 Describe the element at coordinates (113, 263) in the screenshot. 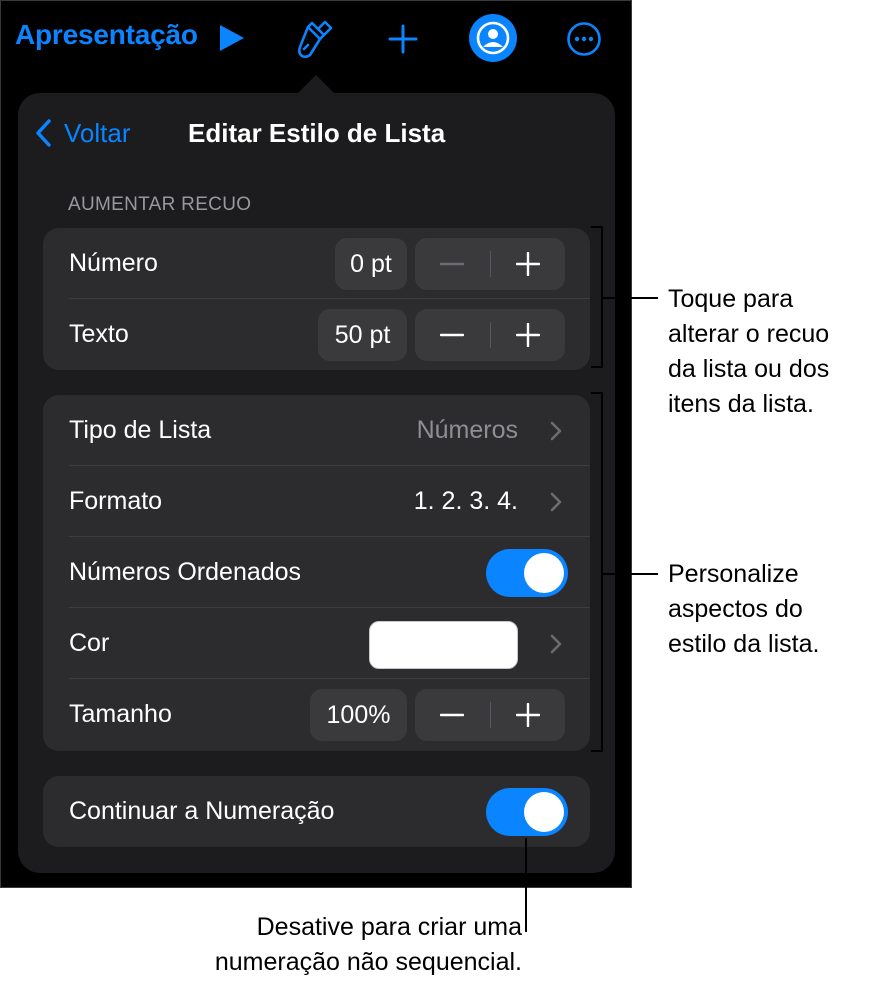

I see `numero-label: Número` at that location.